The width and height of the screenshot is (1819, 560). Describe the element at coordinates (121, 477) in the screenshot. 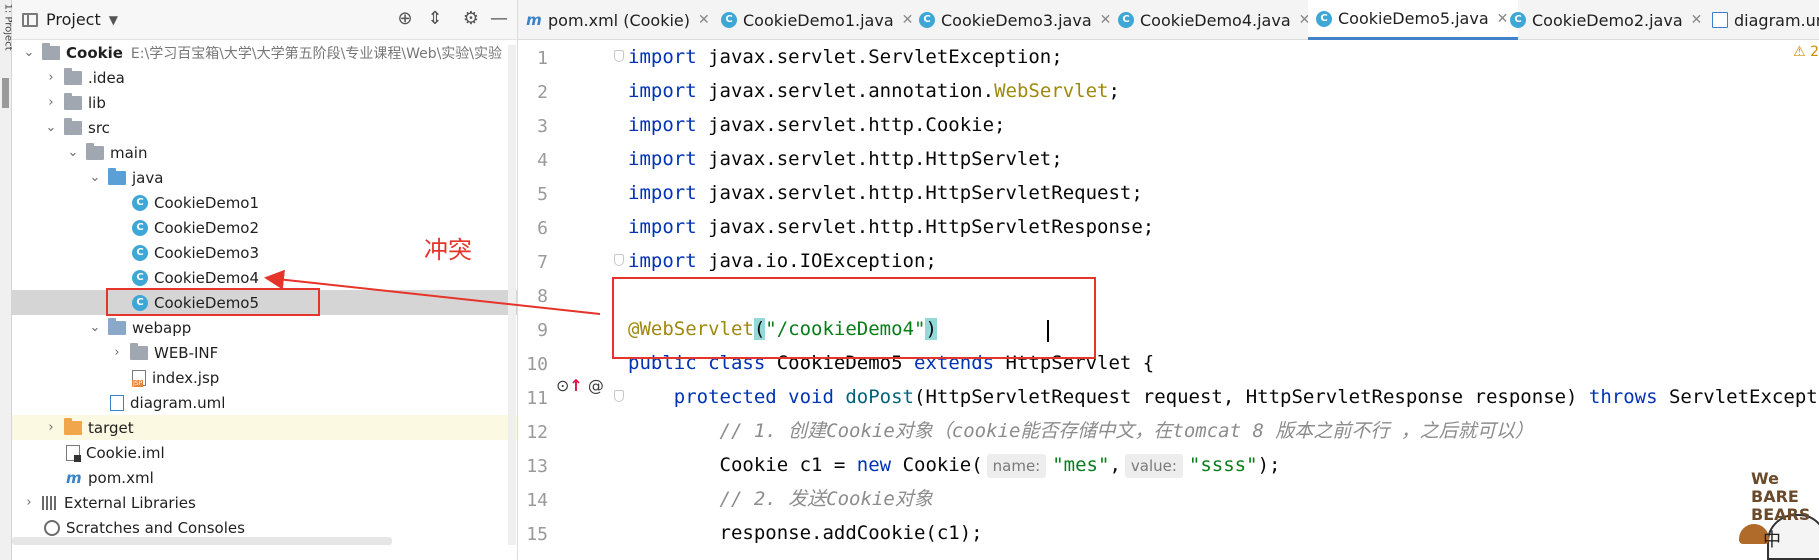

I see `tree-item-label: pom.xml` at that location.